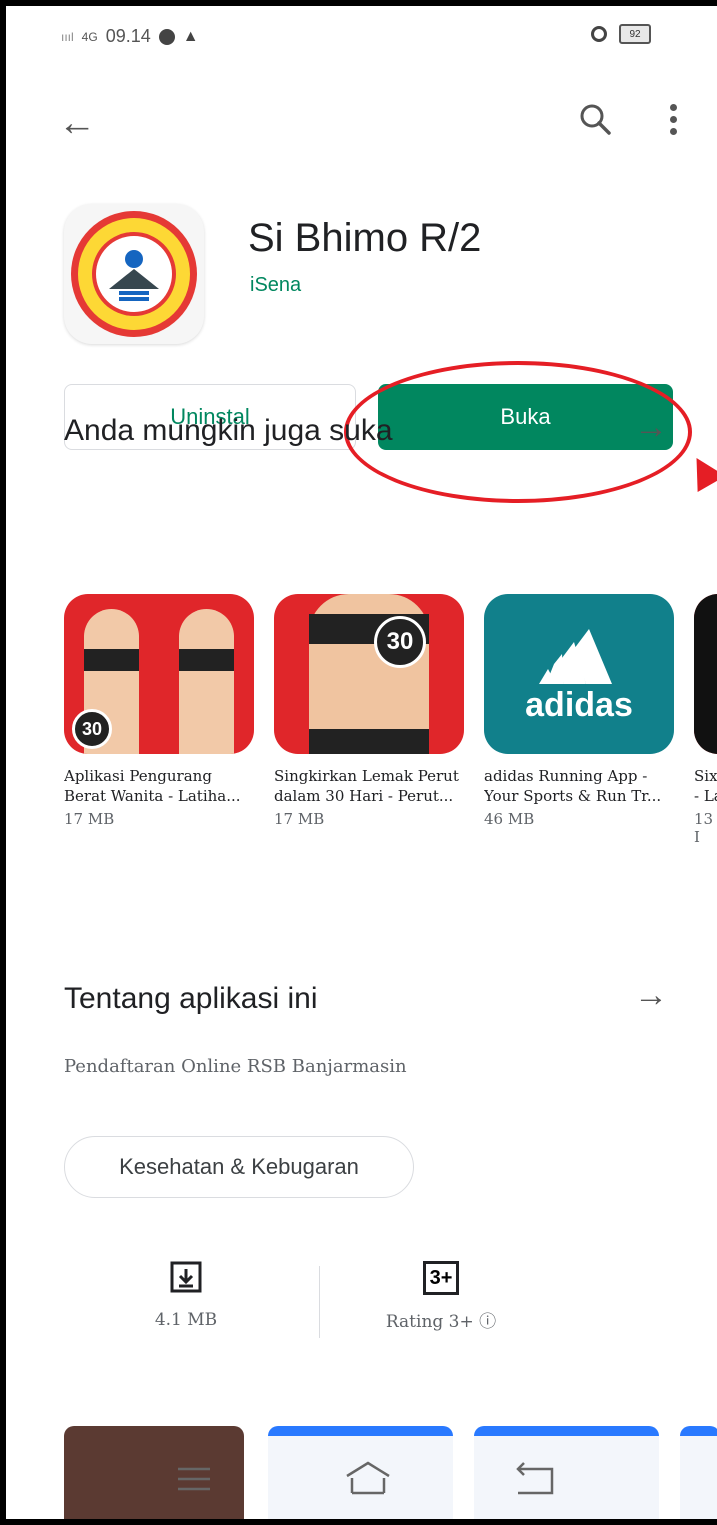 The height and width of the screenshot is (1525, 717). Describe the element at coordinates (651, 995) in the screenshot. I see `about-arrow-icon: →` at that location.